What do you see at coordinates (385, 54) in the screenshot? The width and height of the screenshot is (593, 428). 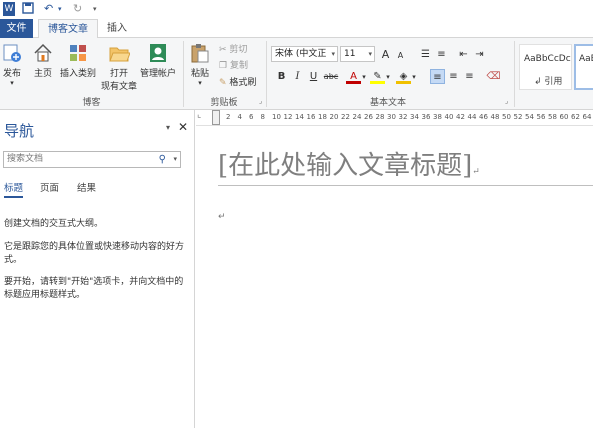 I see `grow-font-button: A` at bounding box center [385, 54].